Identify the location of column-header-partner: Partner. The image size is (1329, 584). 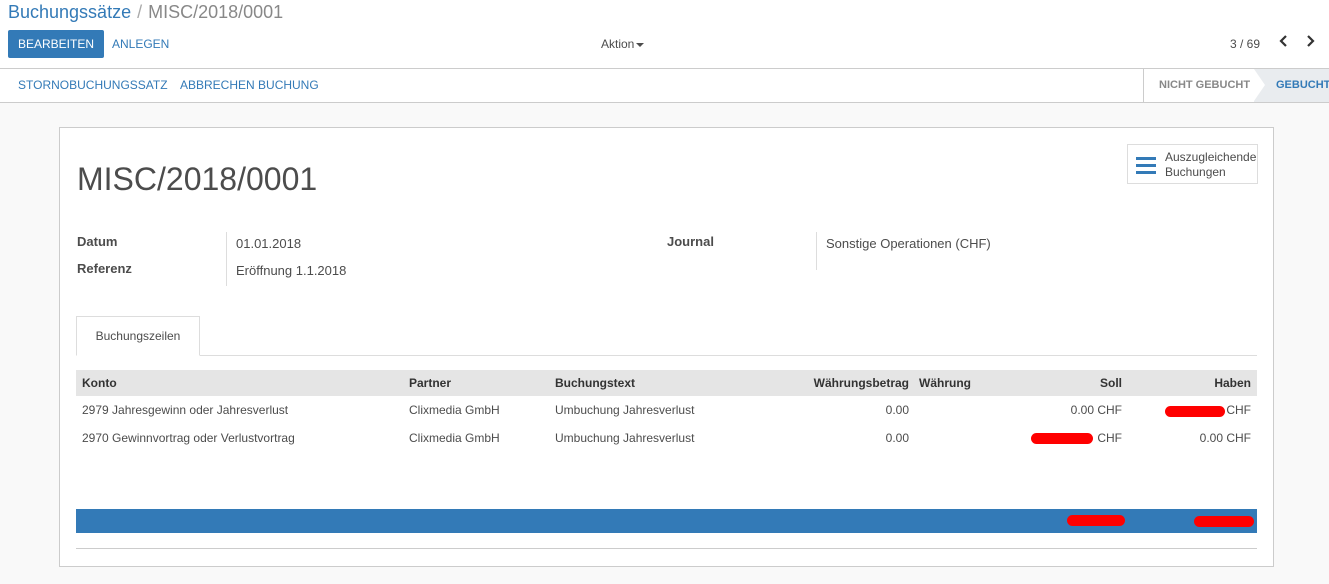
(430, 383).